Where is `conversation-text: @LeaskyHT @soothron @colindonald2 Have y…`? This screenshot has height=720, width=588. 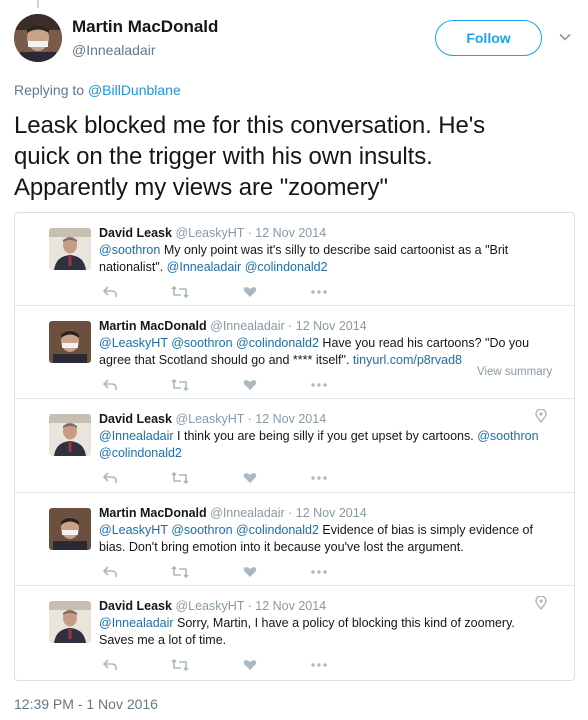
conversation-text: @LeaskyHT @soothron @colindonald2 Have y… is located at coordinates (319, 352).